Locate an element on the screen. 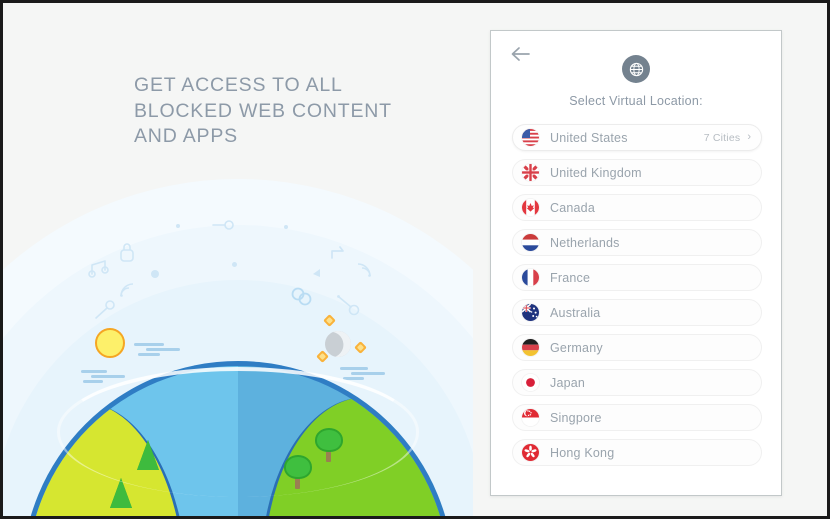  flag-icon-fr is located at coordinates (530, 277).